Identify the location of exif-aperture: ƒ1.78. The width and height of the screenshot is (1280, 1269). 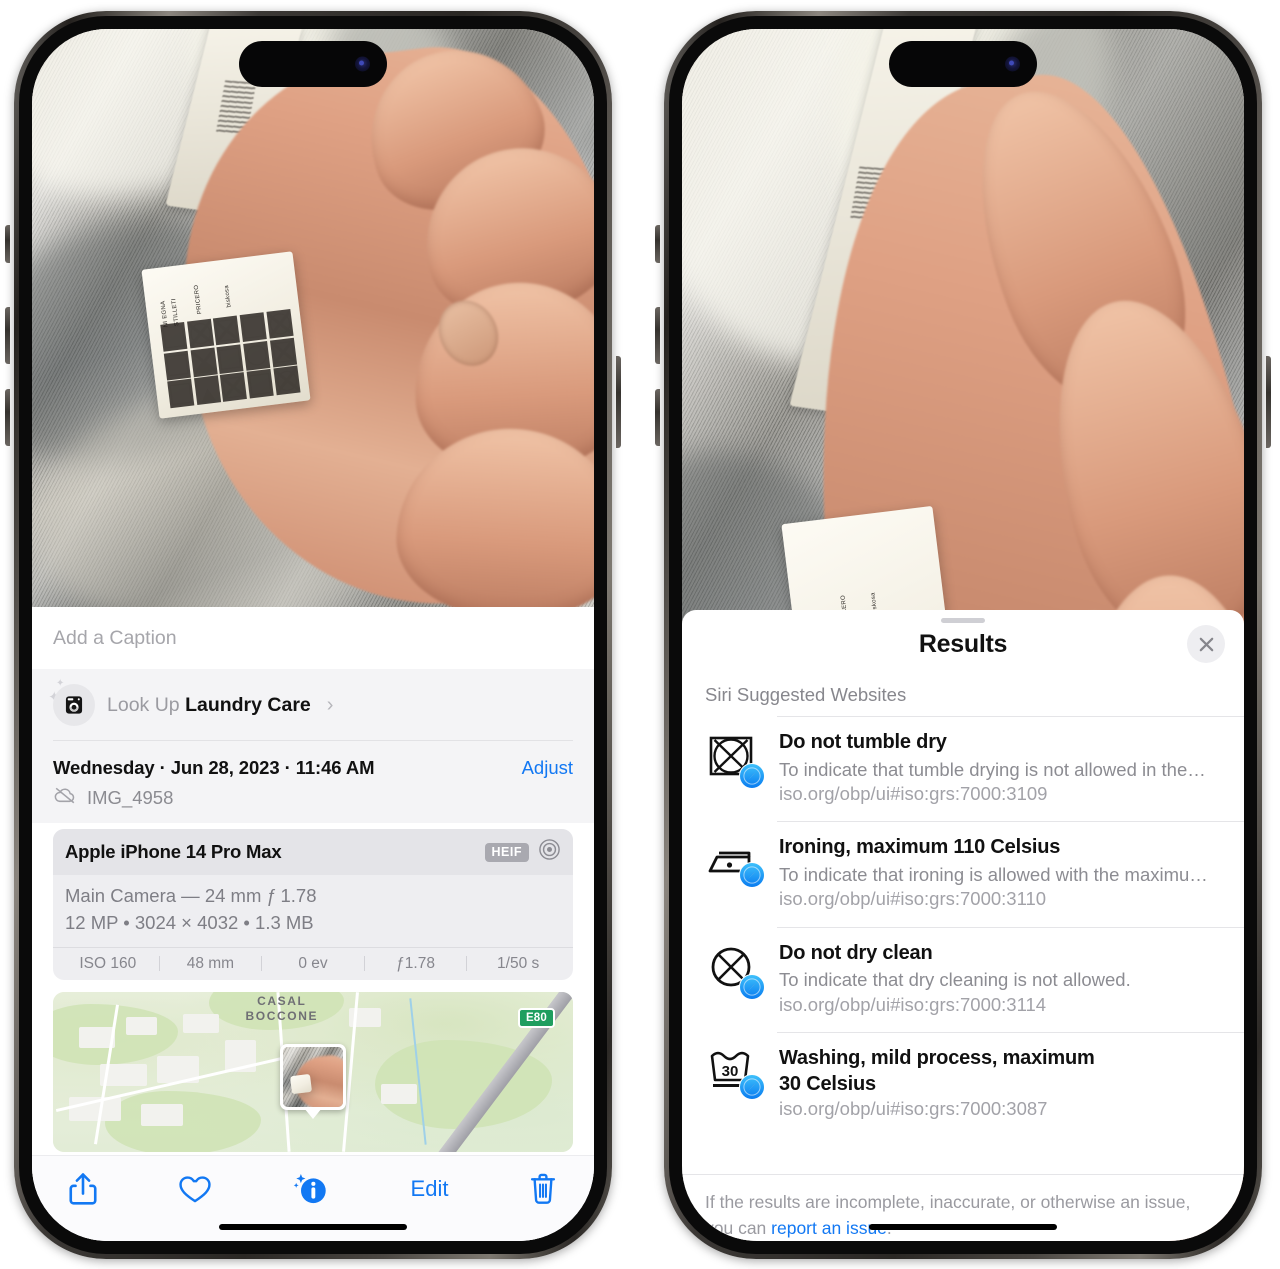
(415, 963).